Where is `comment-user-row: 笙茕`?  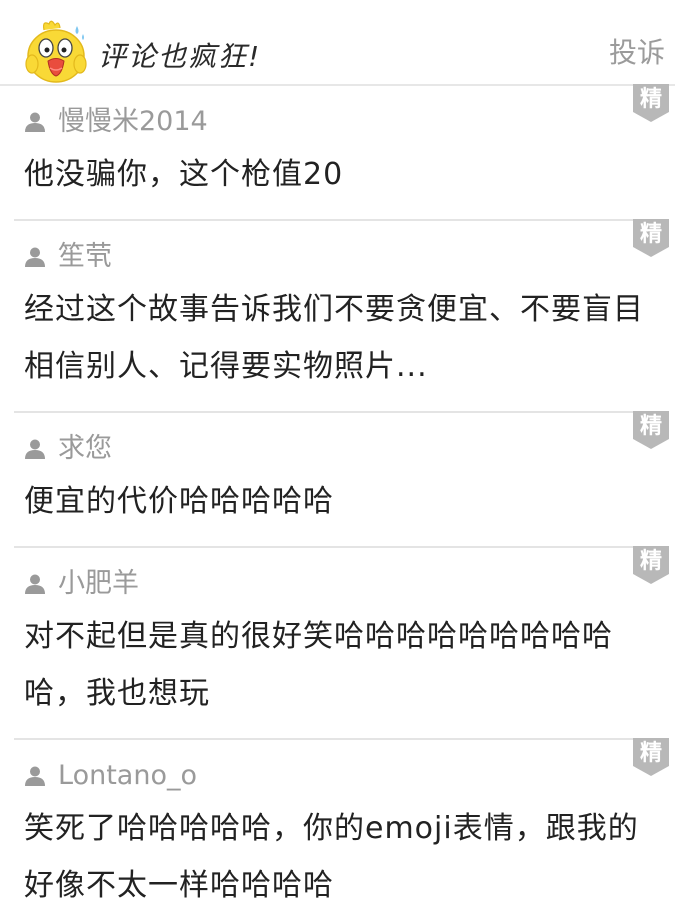 comment-user-row: 笙茕 is located at coordinates (341, 249).